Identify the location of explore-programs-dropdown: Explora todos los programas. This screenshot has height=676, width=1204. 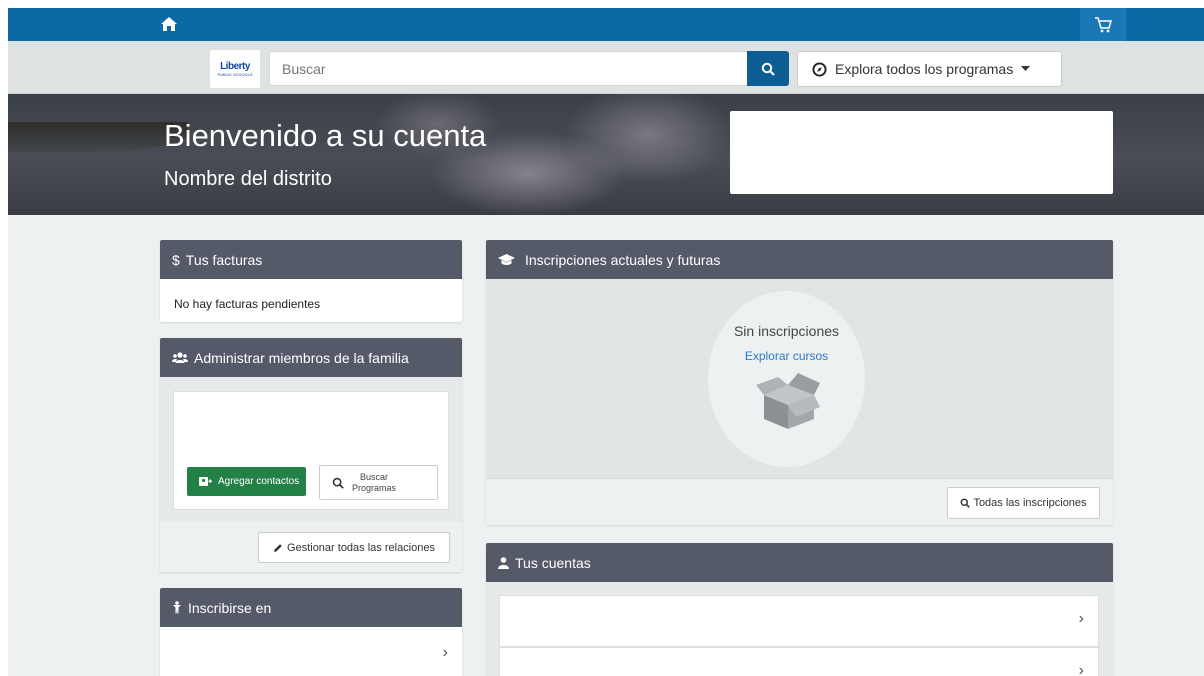
(929, 69).